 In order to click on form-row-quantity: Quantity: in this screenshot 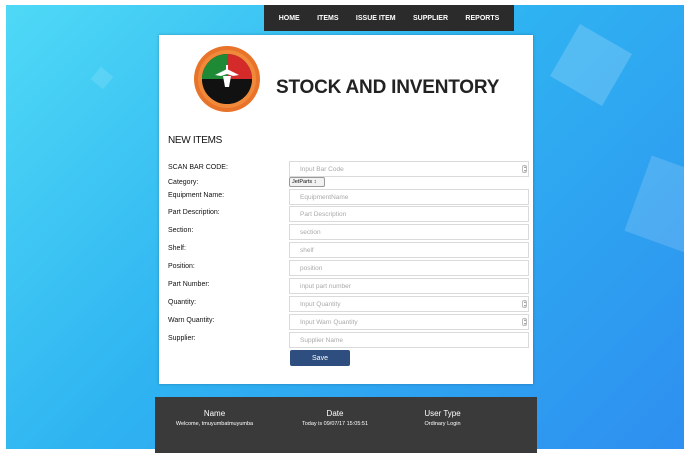, I will do `click(348, 304)`.